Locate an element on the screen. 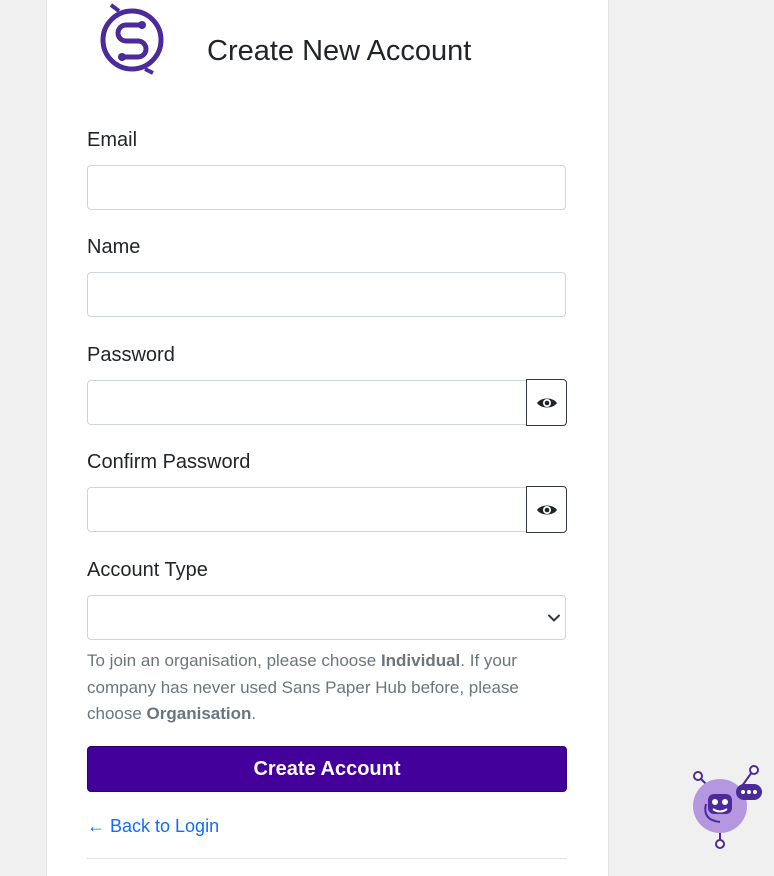 The image size is (774, 876). confirm-password-field is located at coordinates (307, 509).